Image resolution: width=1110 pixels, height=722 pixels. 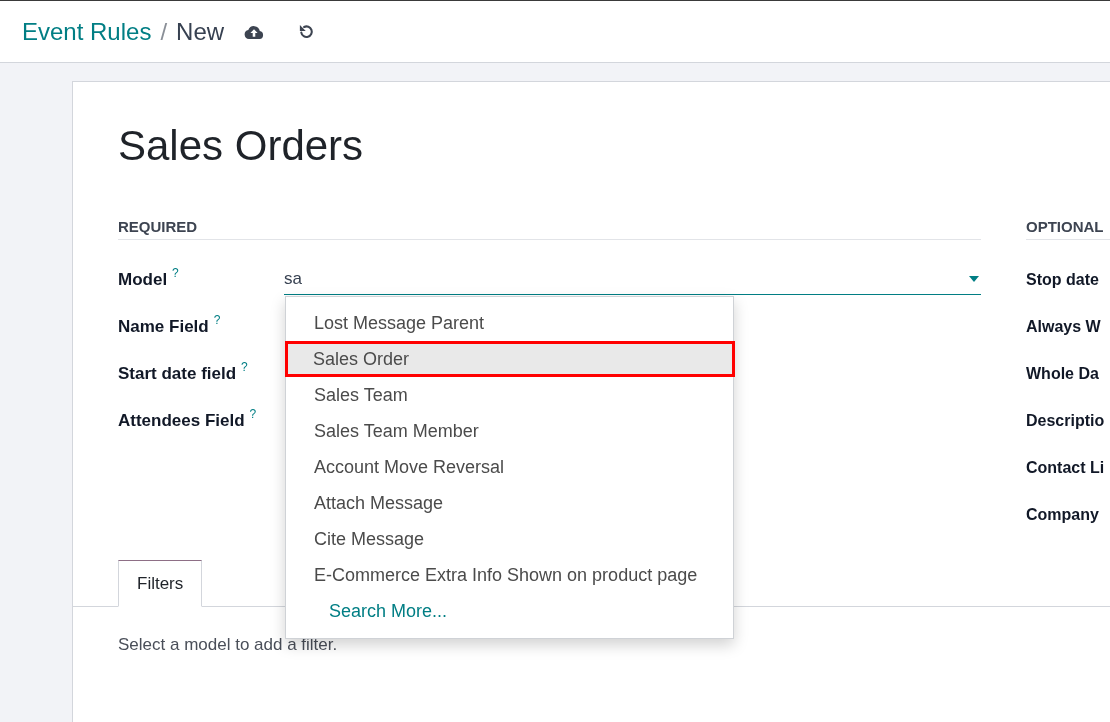 I want to click on field-label: Start date field, so click(x=177, y=373).